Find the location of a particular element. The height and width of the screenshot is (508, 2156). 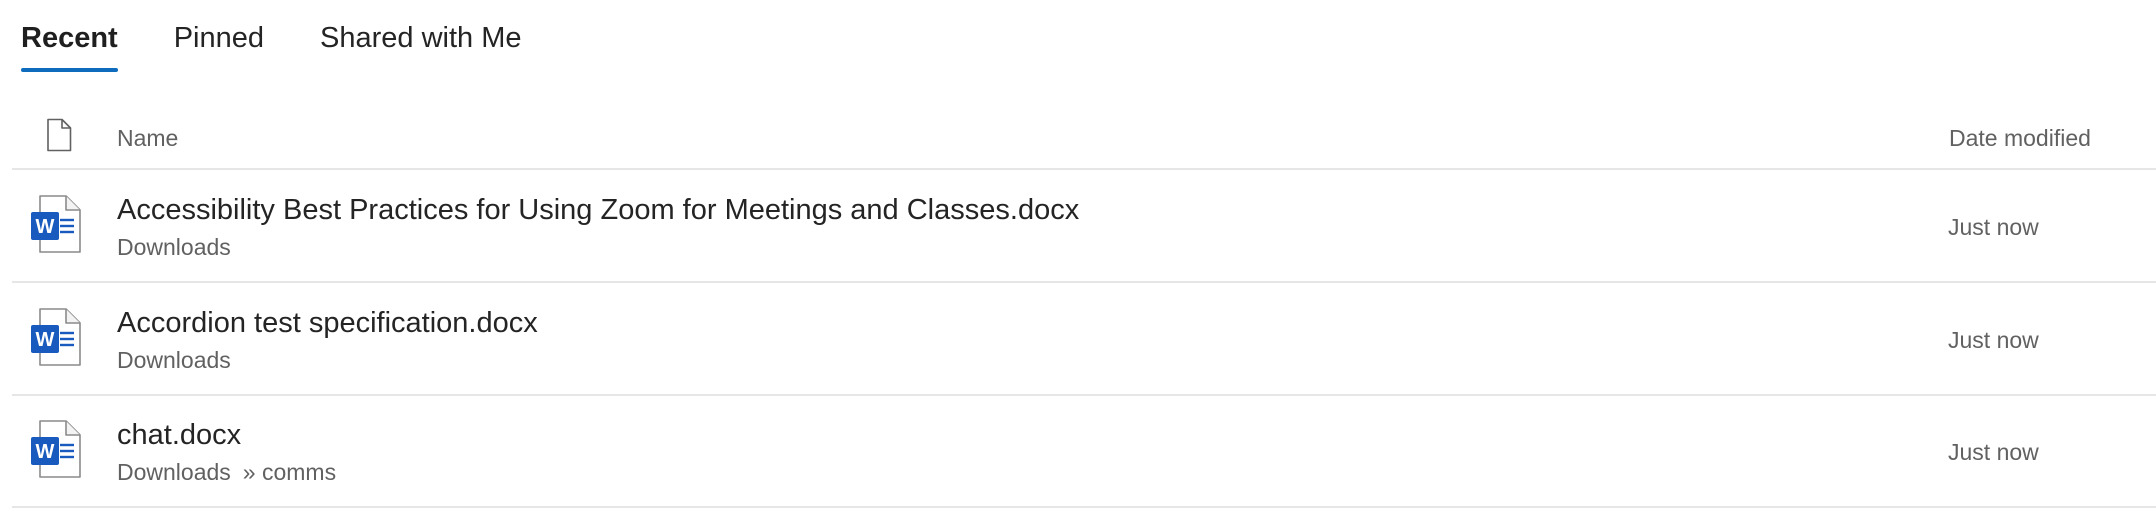

date-modified-column-header: Date modified is located at coordinates (2020, 138).